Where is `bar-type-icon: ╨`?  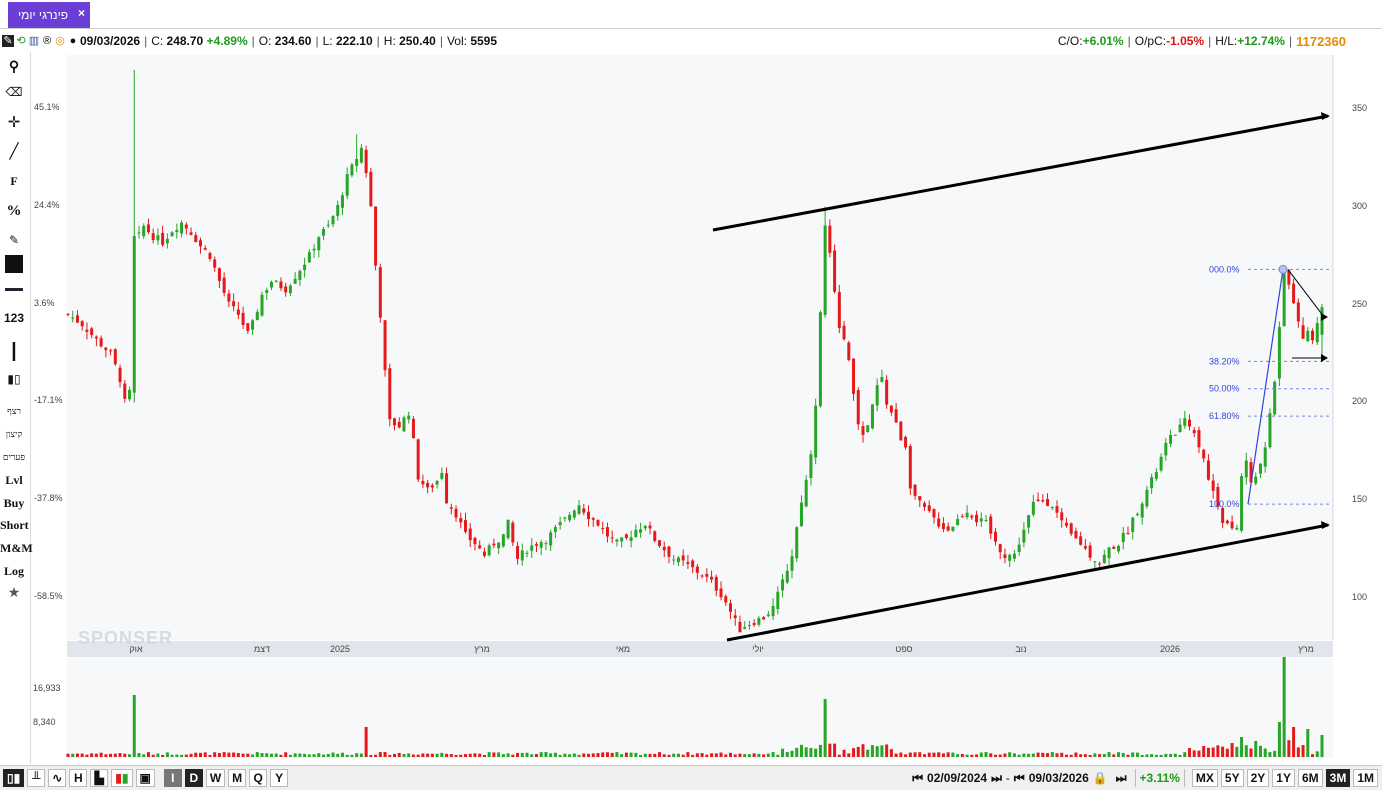 bar-type-icon: ╨ is located at coordinates (36, 778).